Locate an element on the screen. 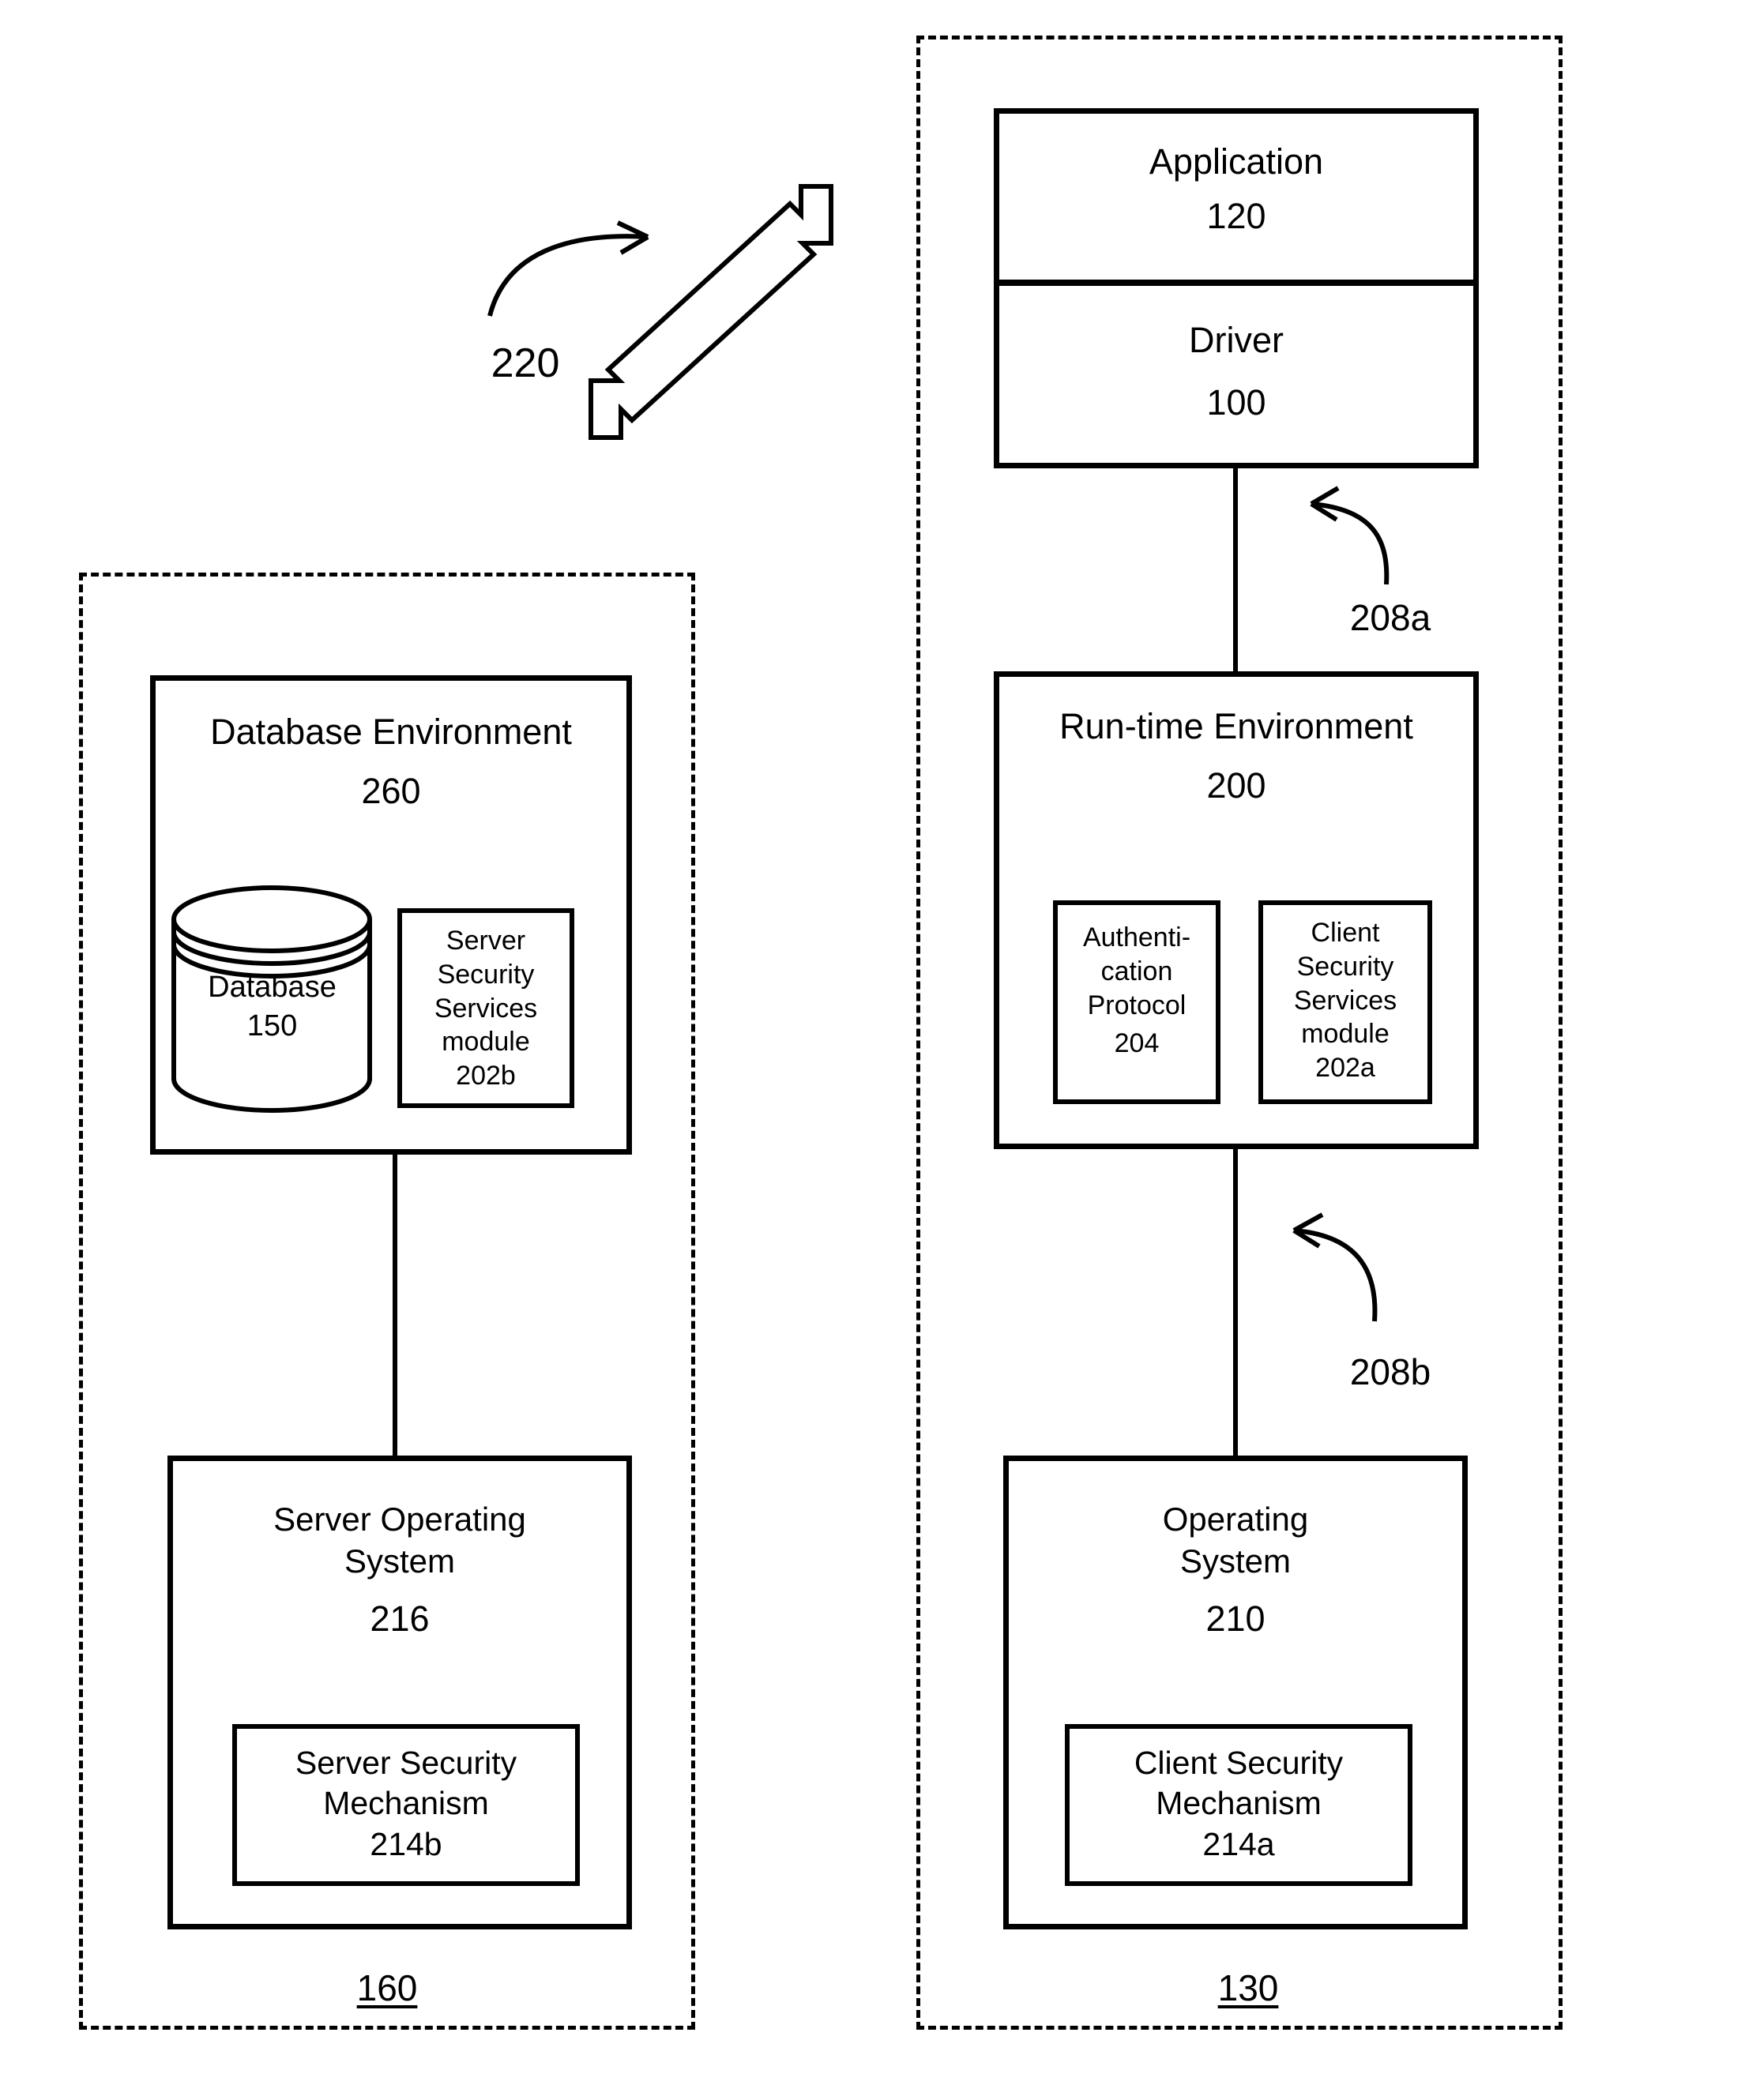  connector-db-env-to-server-os is located at coordinates (395, 1305).